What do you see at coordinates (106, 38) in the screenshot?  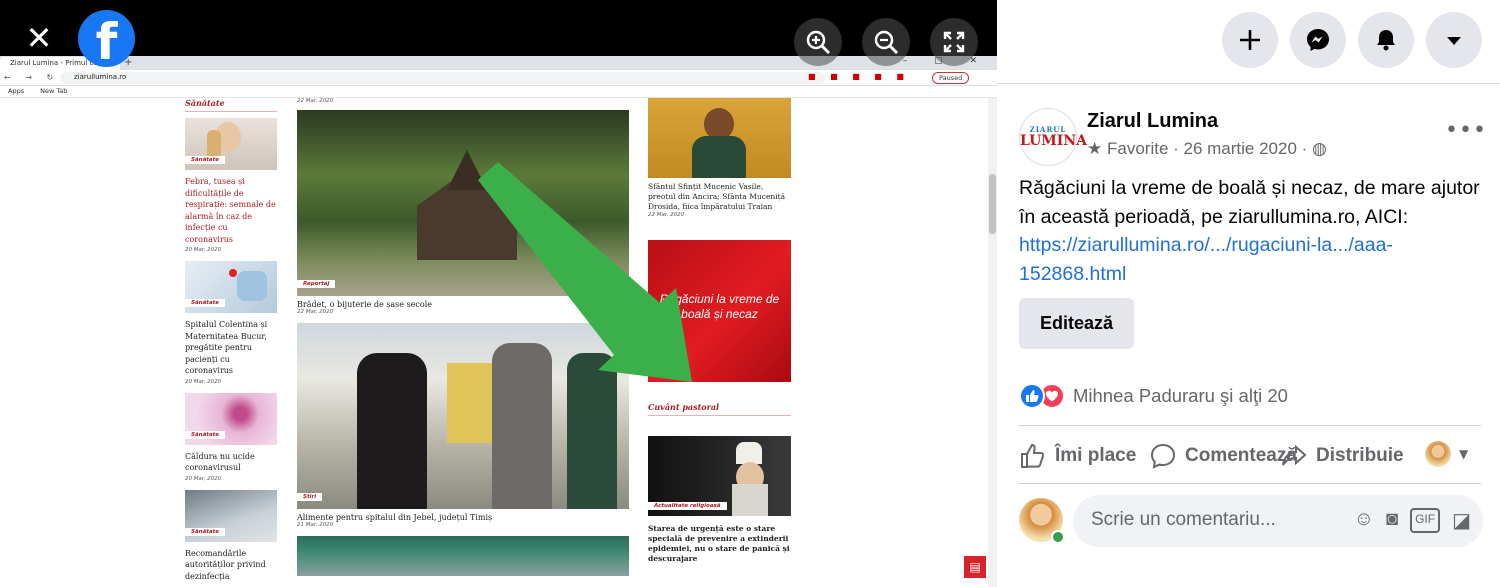 I see `facebook-logo-icon: f` at bounding box center [106, 38].